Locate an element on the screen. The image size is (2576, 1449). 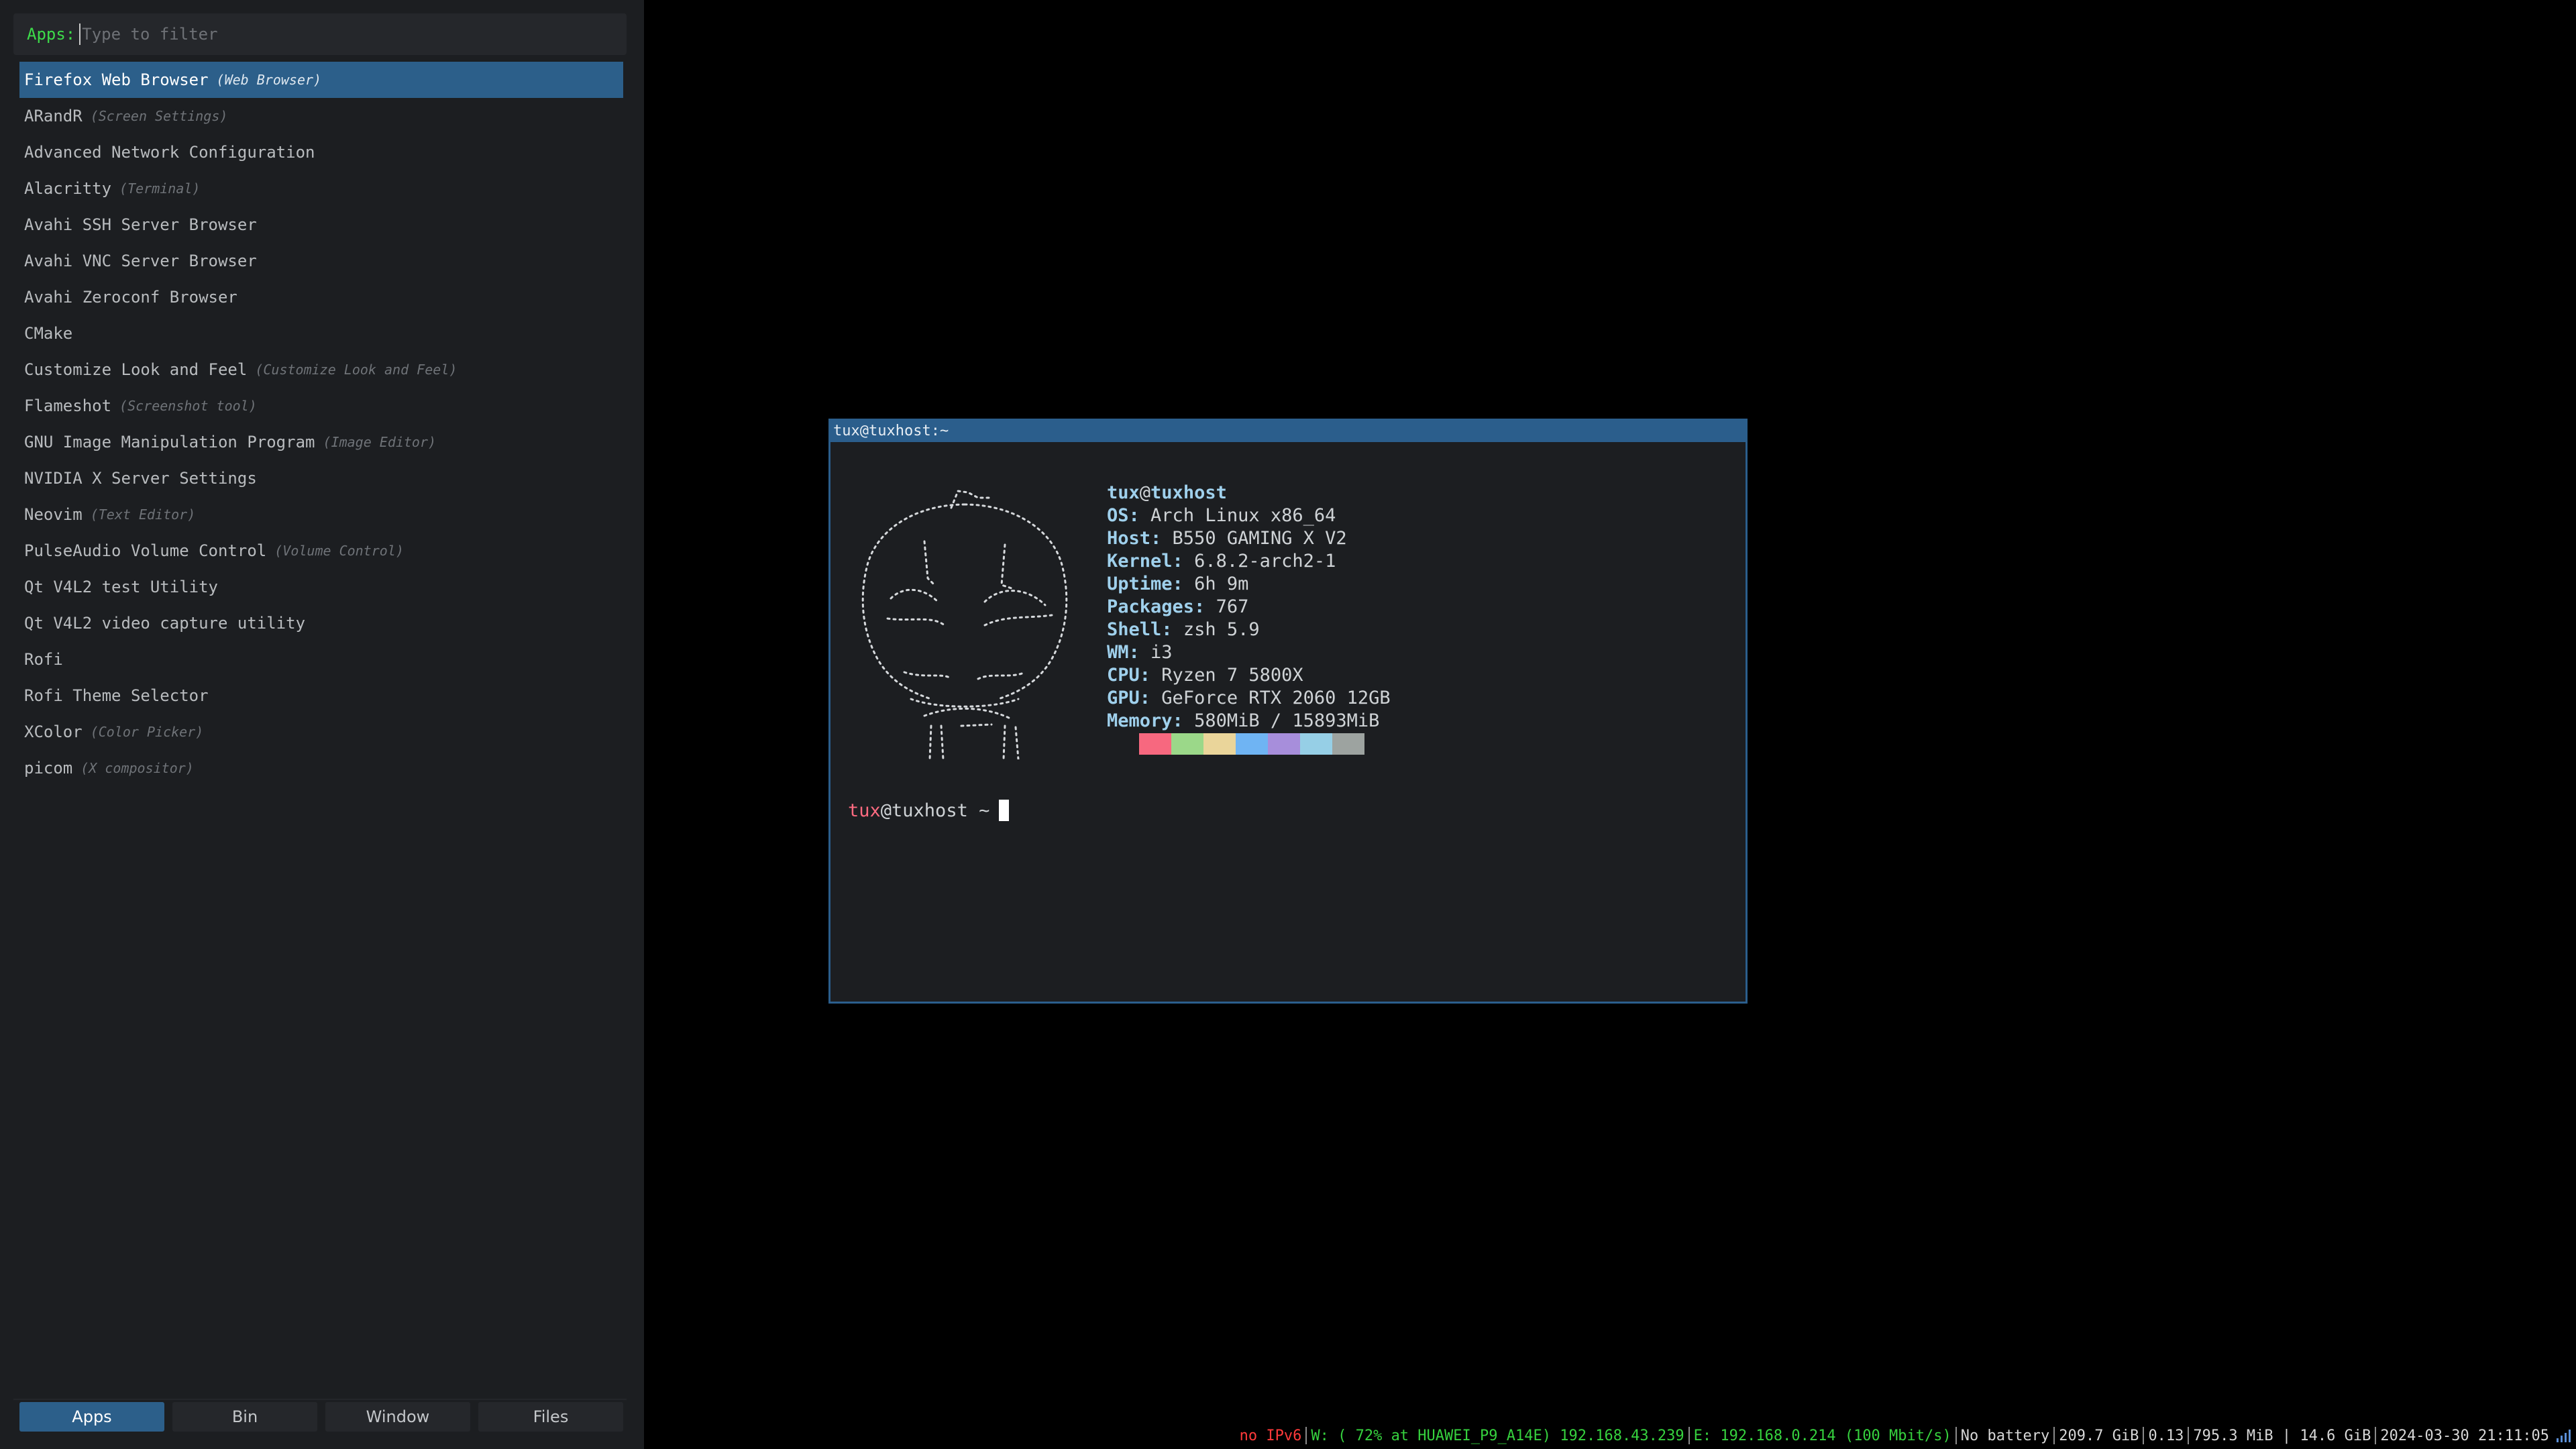
app-list-item: XColor (Color Picker) is located at coordinates (321, 732).